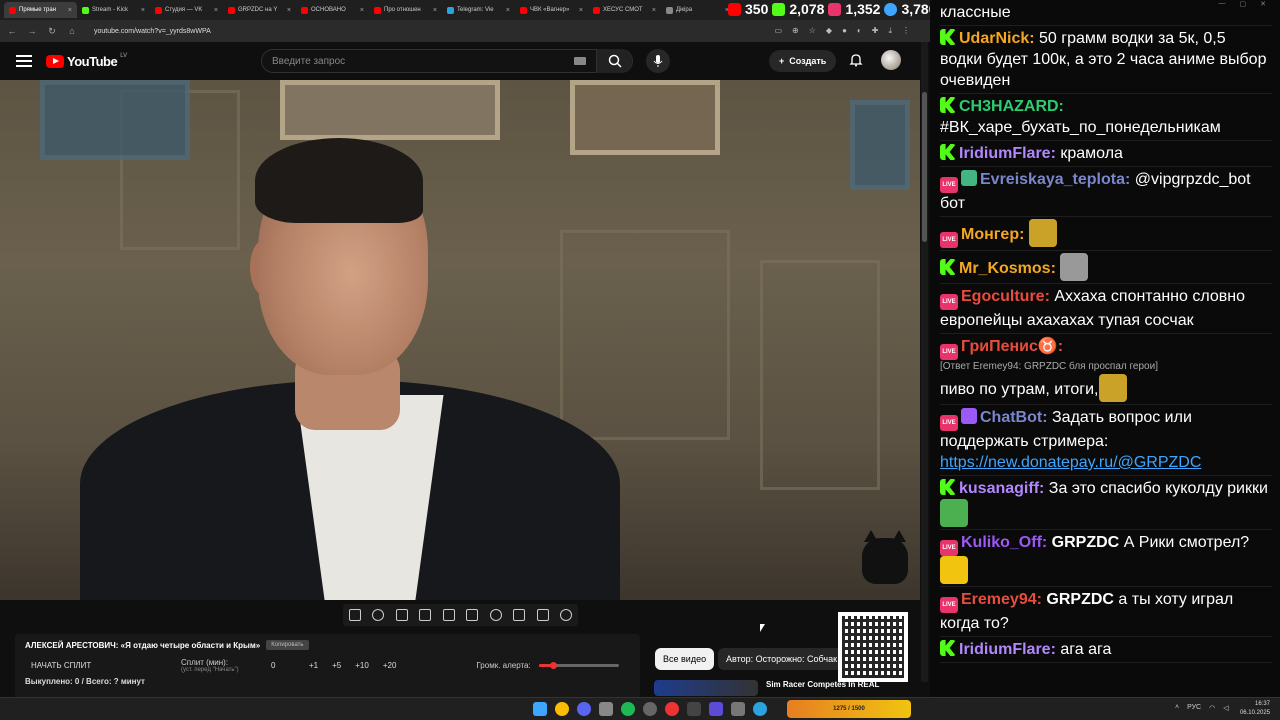 This screenshot has width=1280, height=720. I want to click on increment-button: +10, so click(362, 665).